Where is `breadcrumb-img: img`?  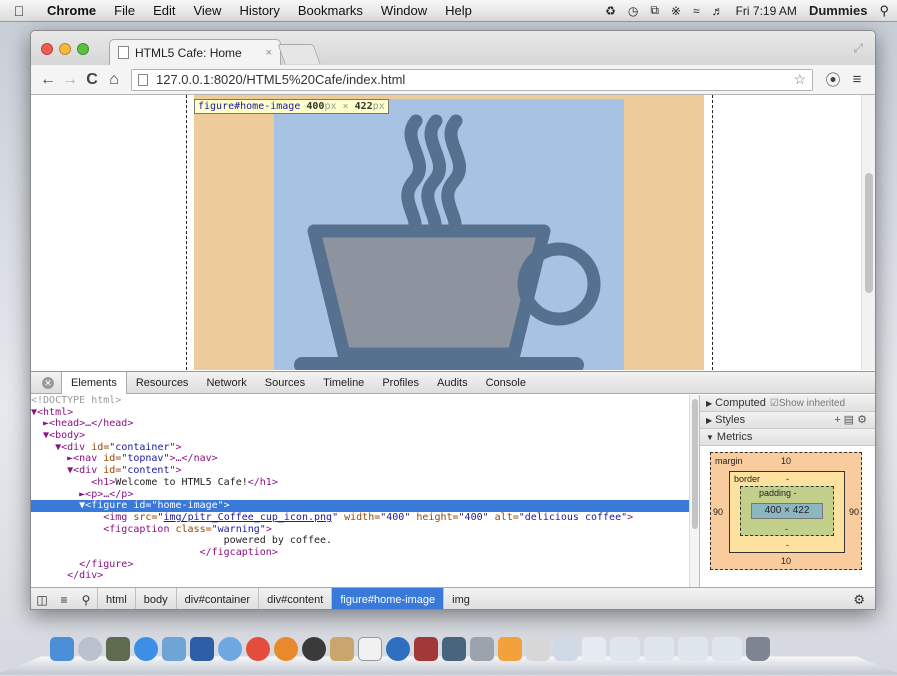
breadcrumb-img: img is located at coordinates (460, 598).